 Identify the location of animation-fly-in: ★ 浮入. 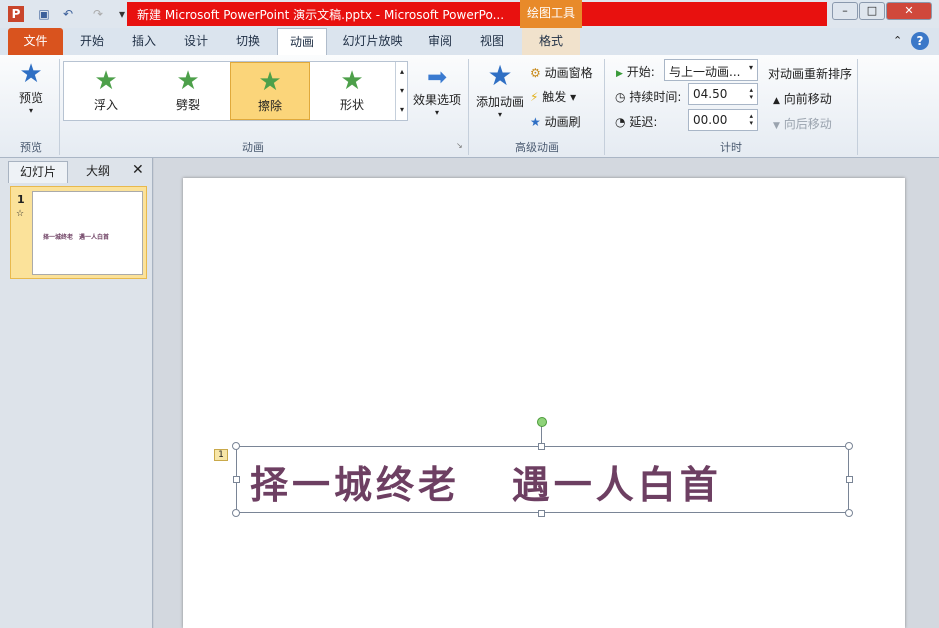
(106, 91).